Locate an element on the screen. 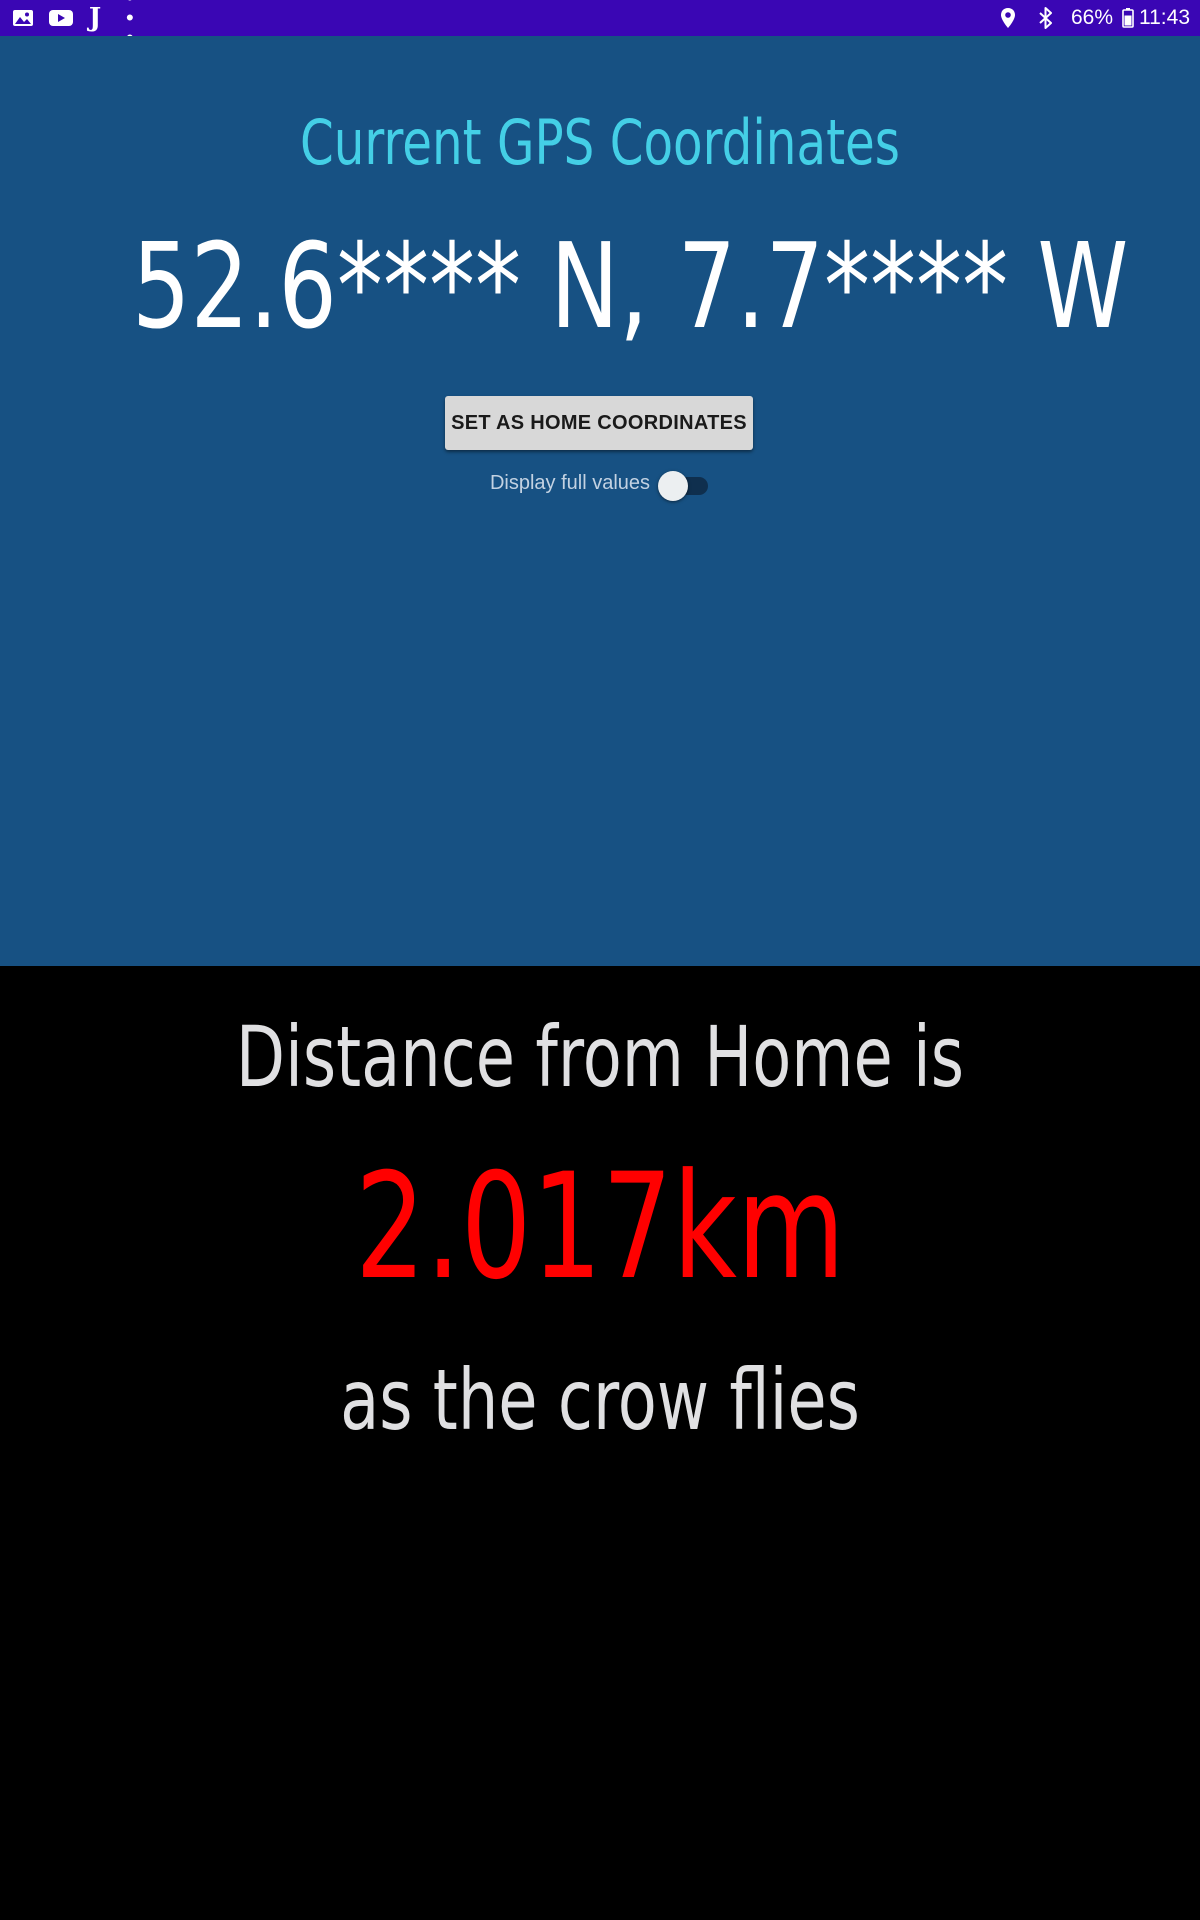  bluetooth-icon is located at coordinates (1046, 18).